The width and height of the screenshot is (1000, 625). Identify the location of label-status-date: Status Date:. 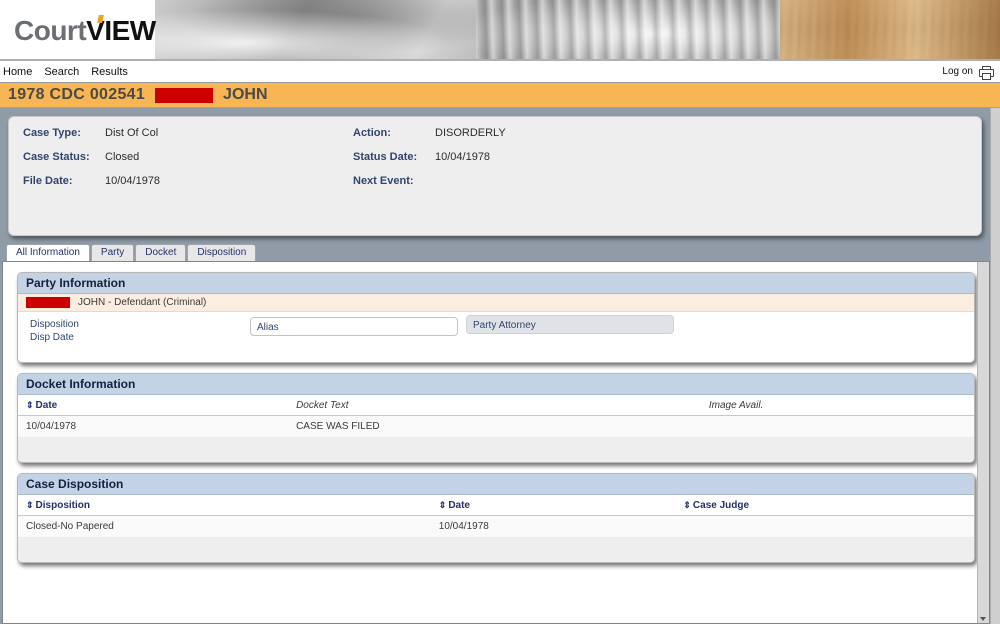
(385, 157).